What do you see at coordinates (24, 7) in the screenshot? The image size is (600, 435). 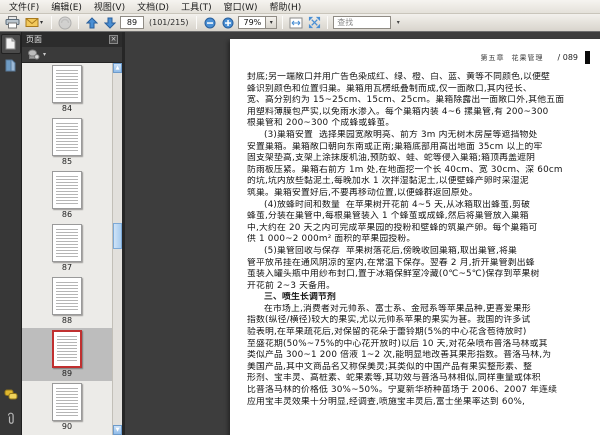 I see `menu-item: 文件(F)` at bounding box center [24, 7].